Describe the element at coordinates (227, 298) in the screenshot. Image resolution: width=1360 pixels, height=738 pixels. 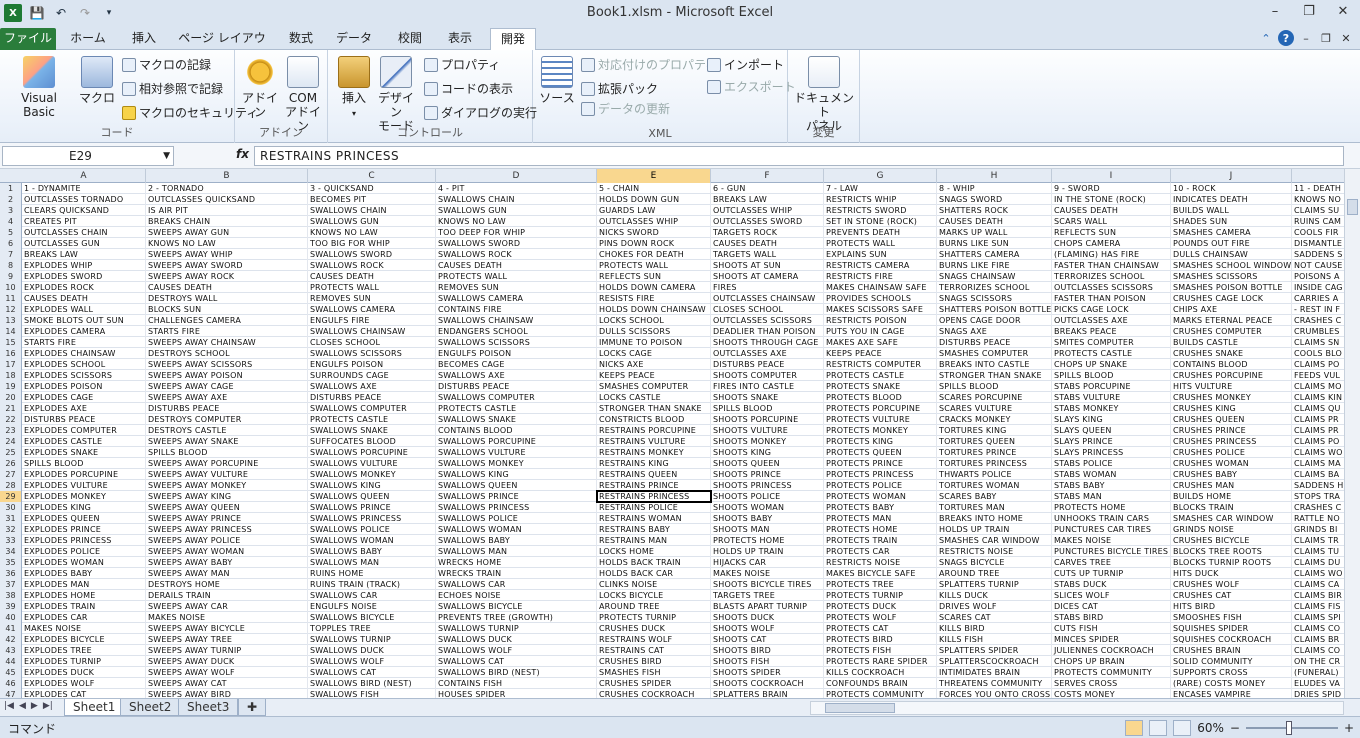
I see `cell: DESTROYS WALL` at that location.